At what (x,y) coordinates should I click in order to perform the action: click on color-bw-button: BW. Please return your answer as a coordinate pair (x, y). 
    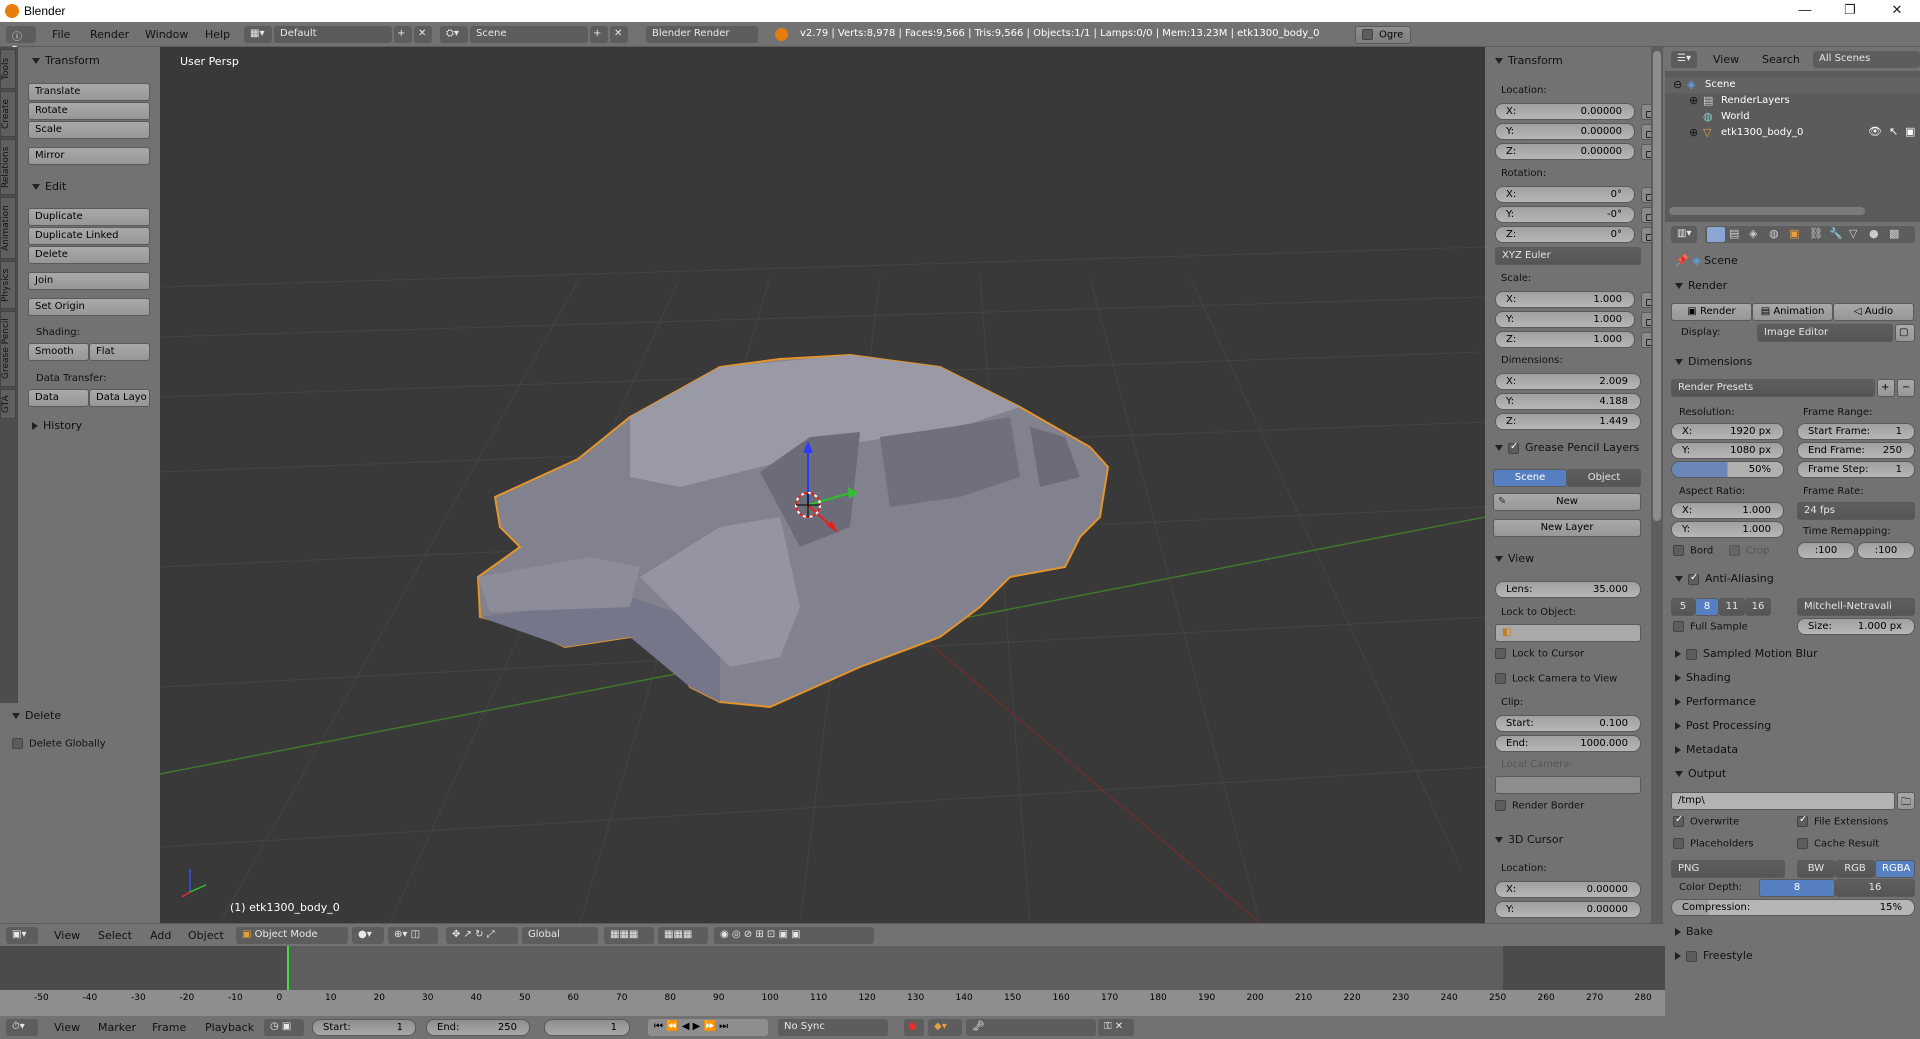
    Looking at the image, I should click on (1816, 869).